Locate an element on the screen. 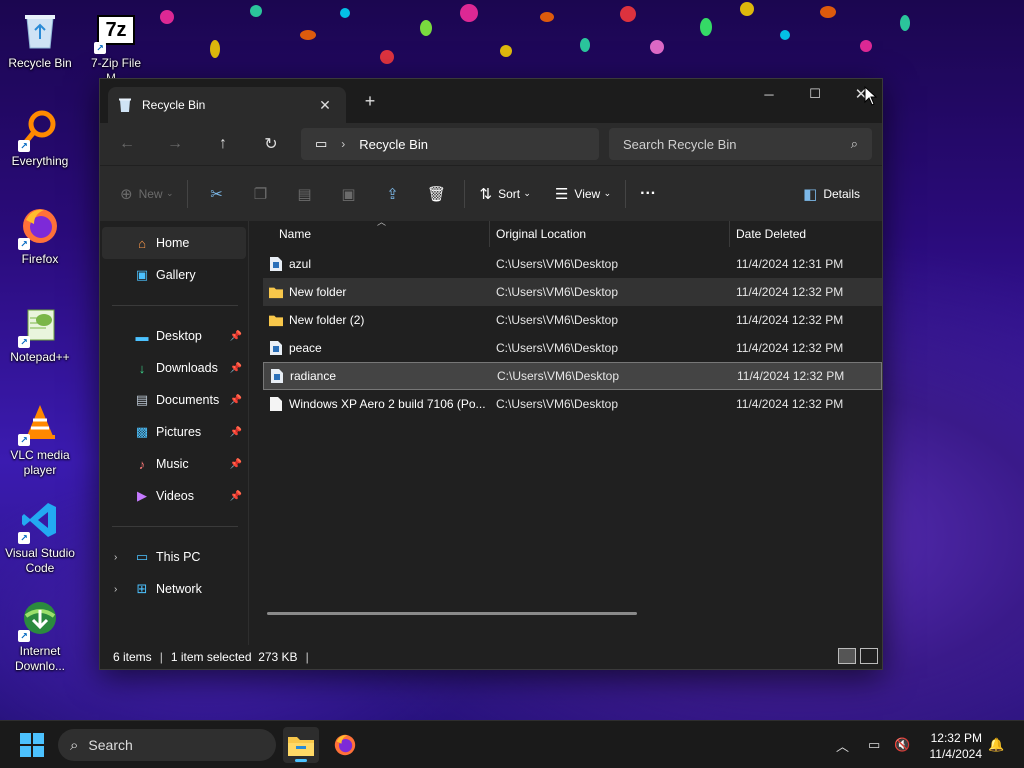 This screenshot has width=1024, height=768. address-bar: ▭ › Recycle Bin is located at coordinates (450, 144).